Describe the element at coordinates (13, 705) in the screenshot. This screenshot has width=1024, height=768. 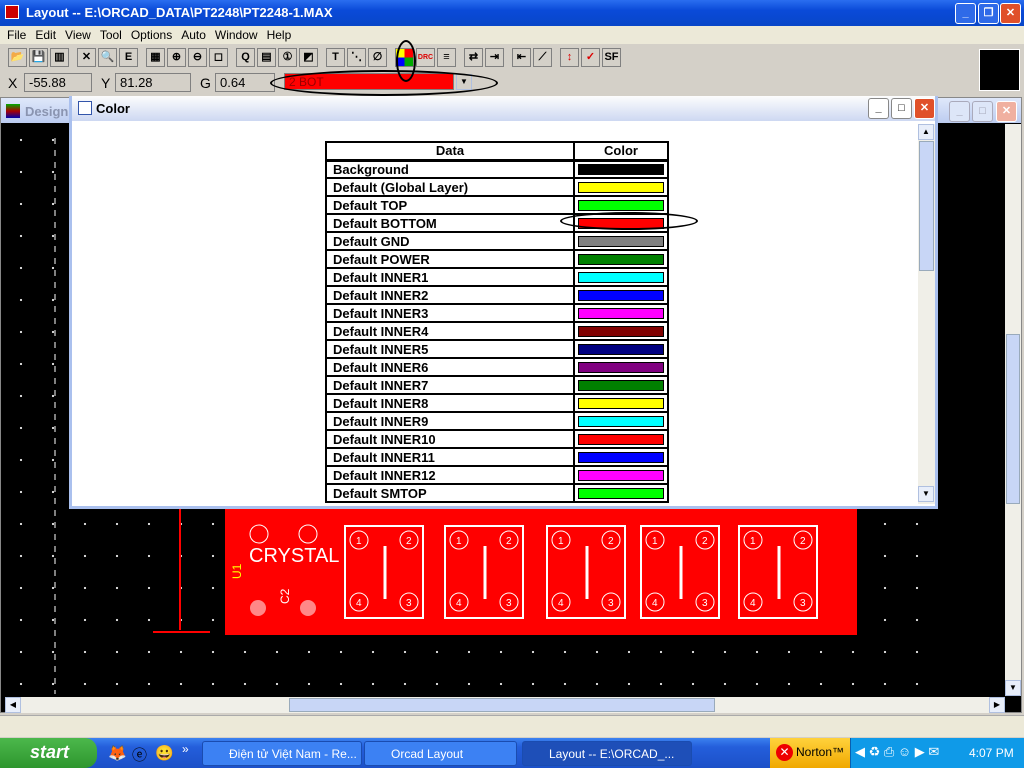
I see `scroll-left-button: ◀` at that location.